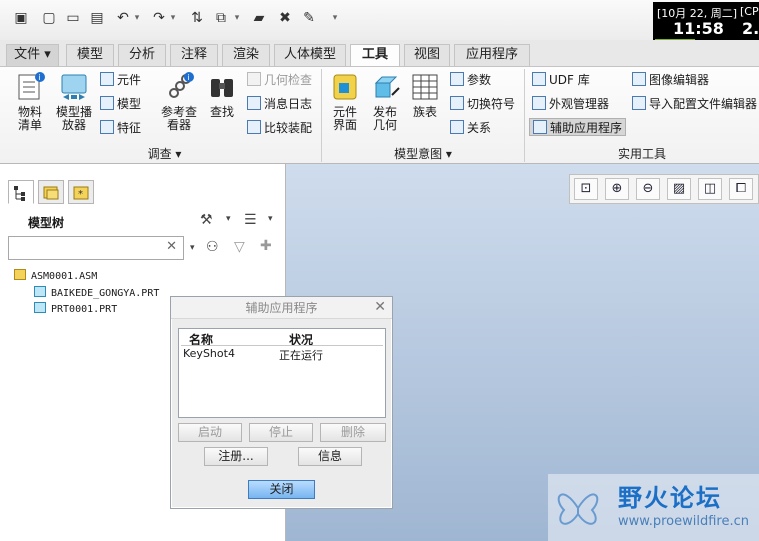  Describe the element at coordinates (470, 128) in the screenshot. I see `relations-button: 关系` at that location.